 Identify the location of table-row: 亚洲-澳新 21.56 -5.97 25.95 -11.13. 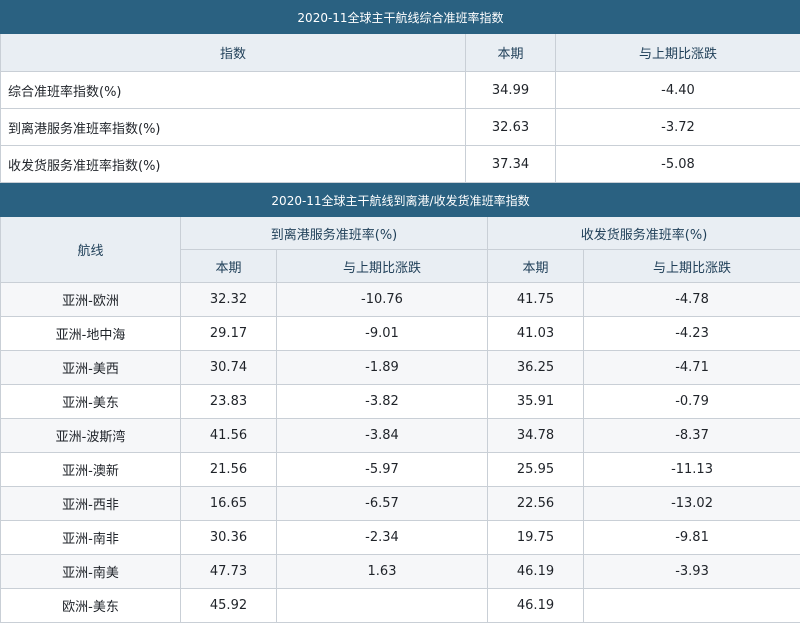
(400, 469).